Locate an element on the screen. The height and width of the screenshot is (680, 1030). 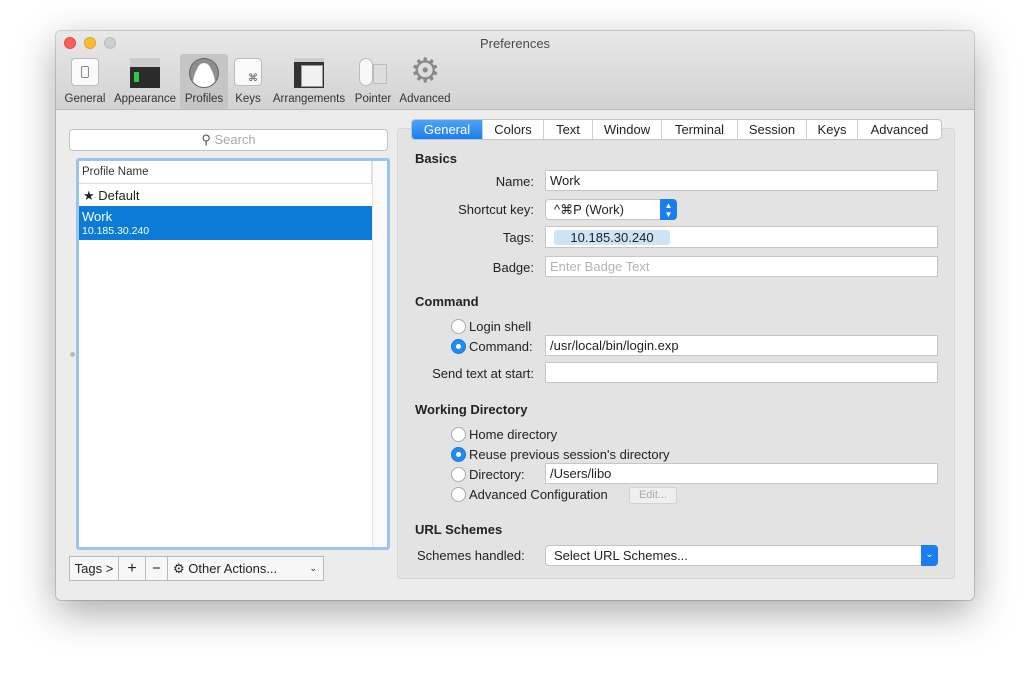
remove-profile-button: − is located at coordinates (156, 568).